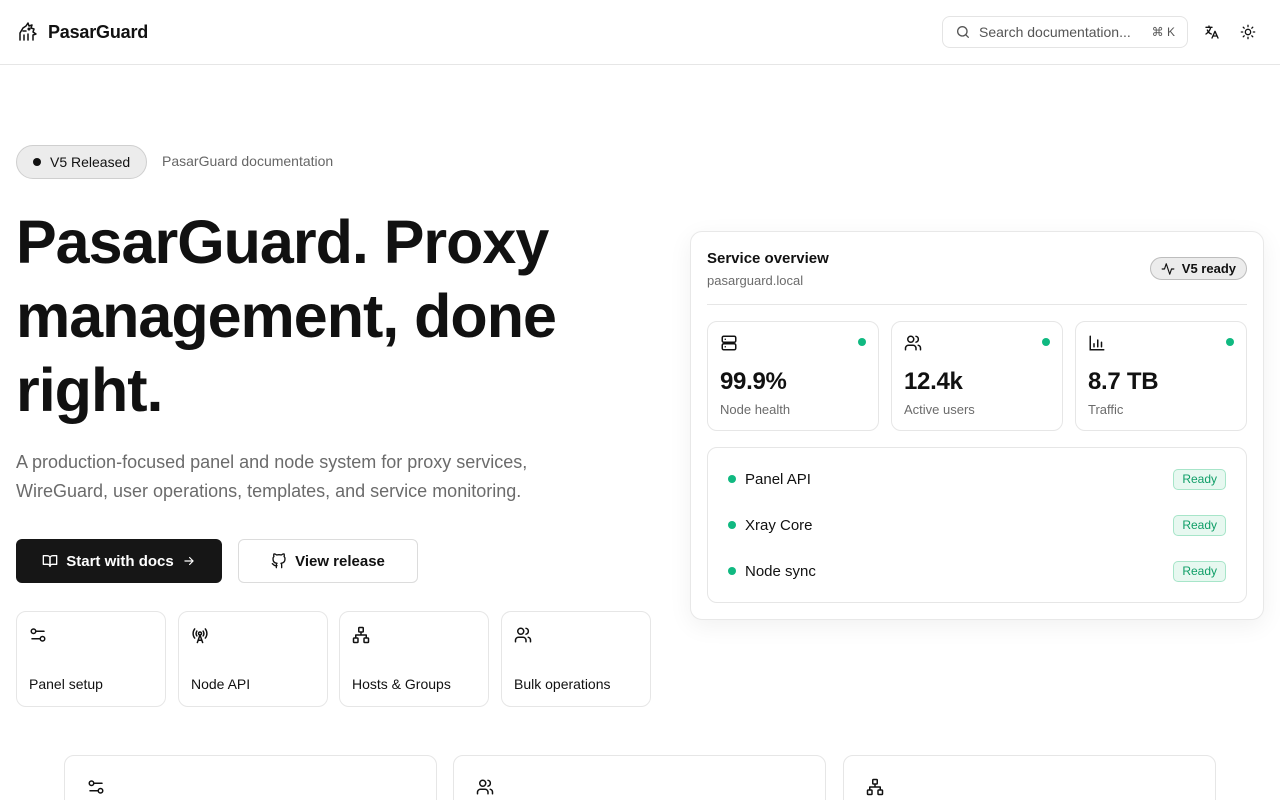 This screenshot has height=800, width=1280. Describe the element at coordinates (977, 479) in the screenshot. I see `service-row-panel-api: Panel API Ready` at that location.